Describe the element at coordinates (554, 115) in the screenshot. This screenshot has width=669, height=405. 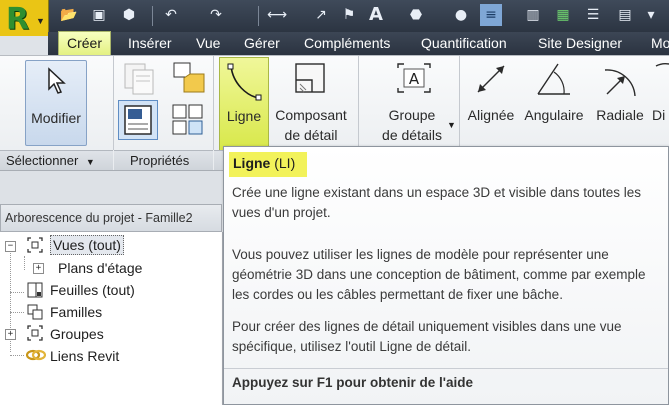
I see `angulaire-label: Angulaire` at that location.